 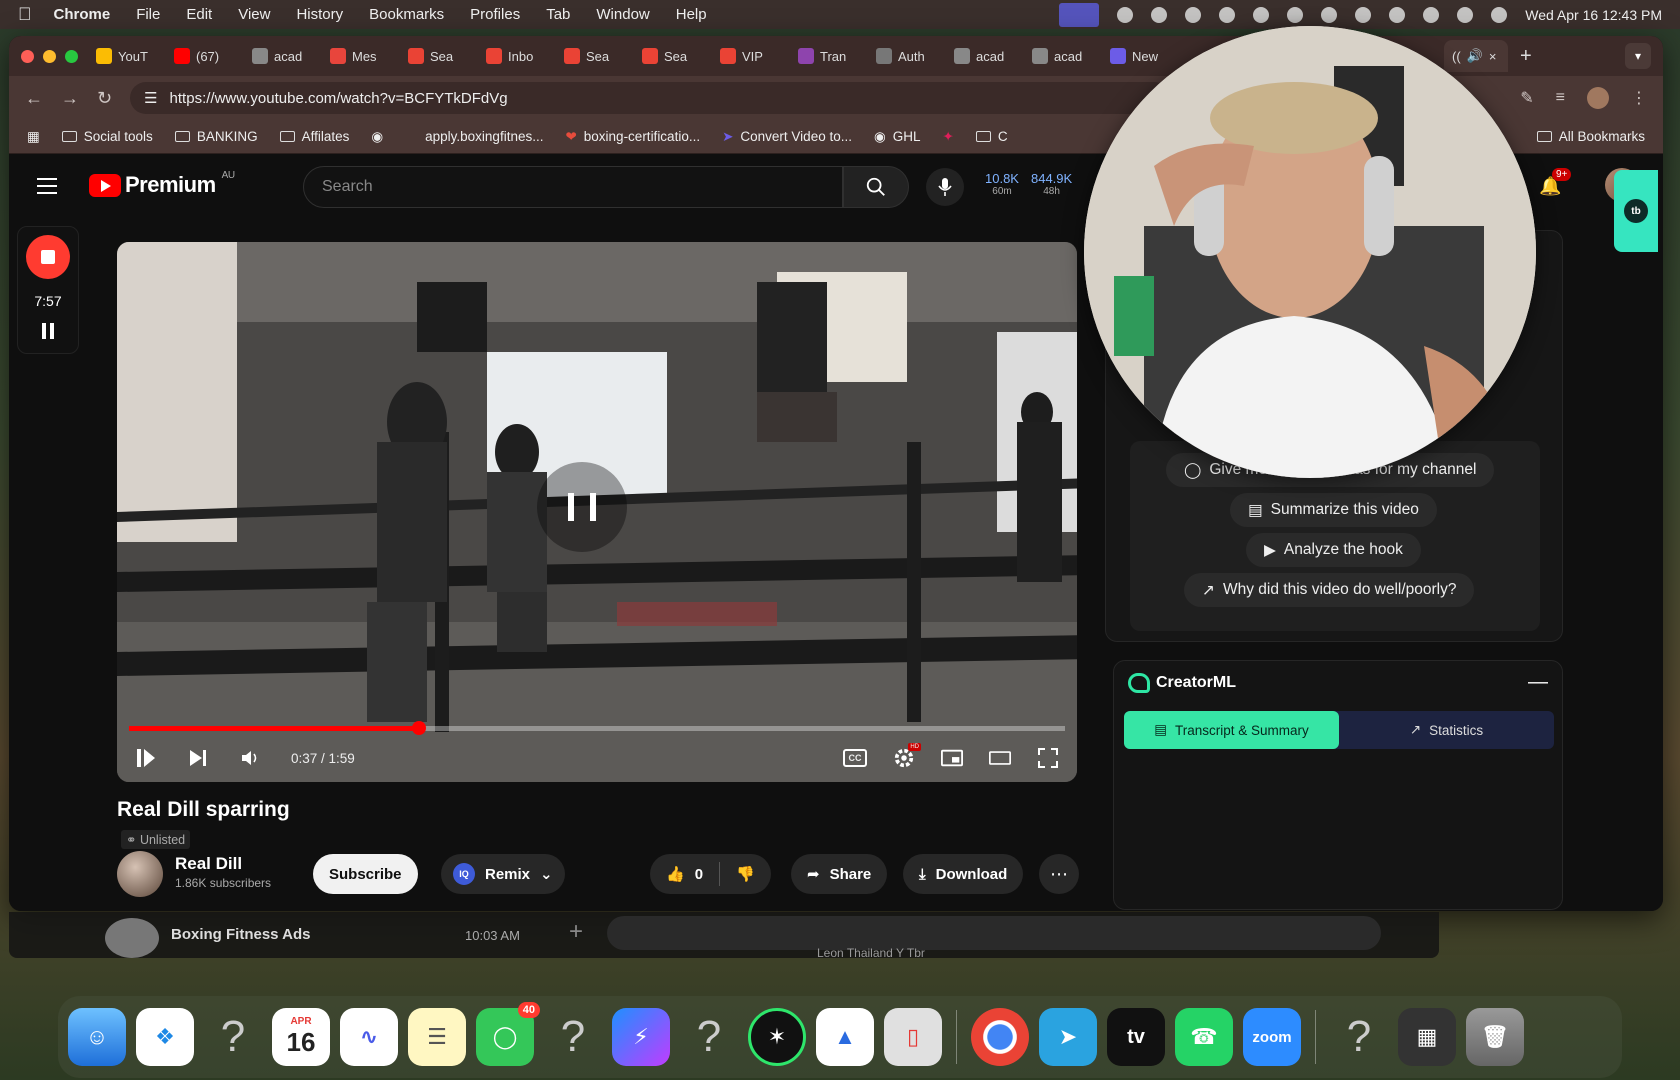 I want to click on headphones-icon, so click(x=1261, y=14).